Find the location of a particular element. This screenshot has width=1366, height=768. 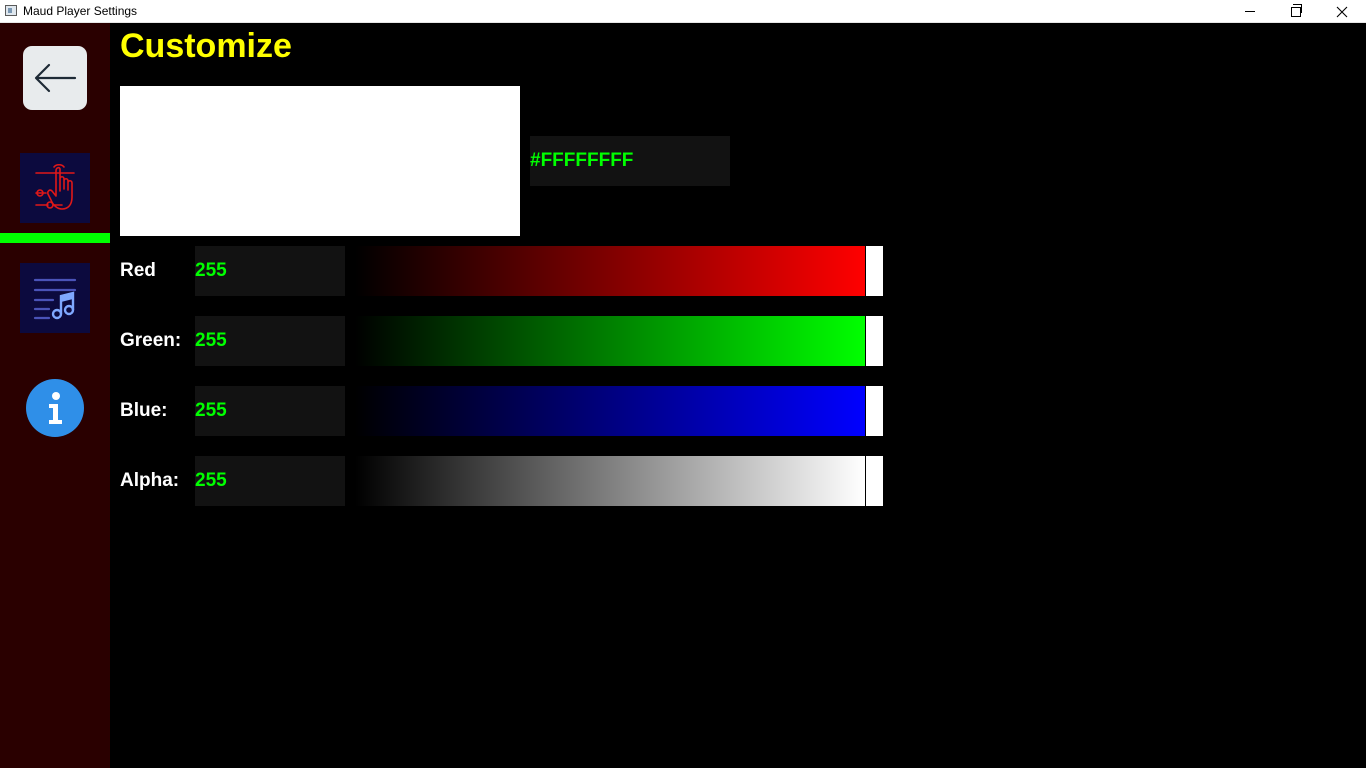

music-list-icon is located at coordinates (55, 299).